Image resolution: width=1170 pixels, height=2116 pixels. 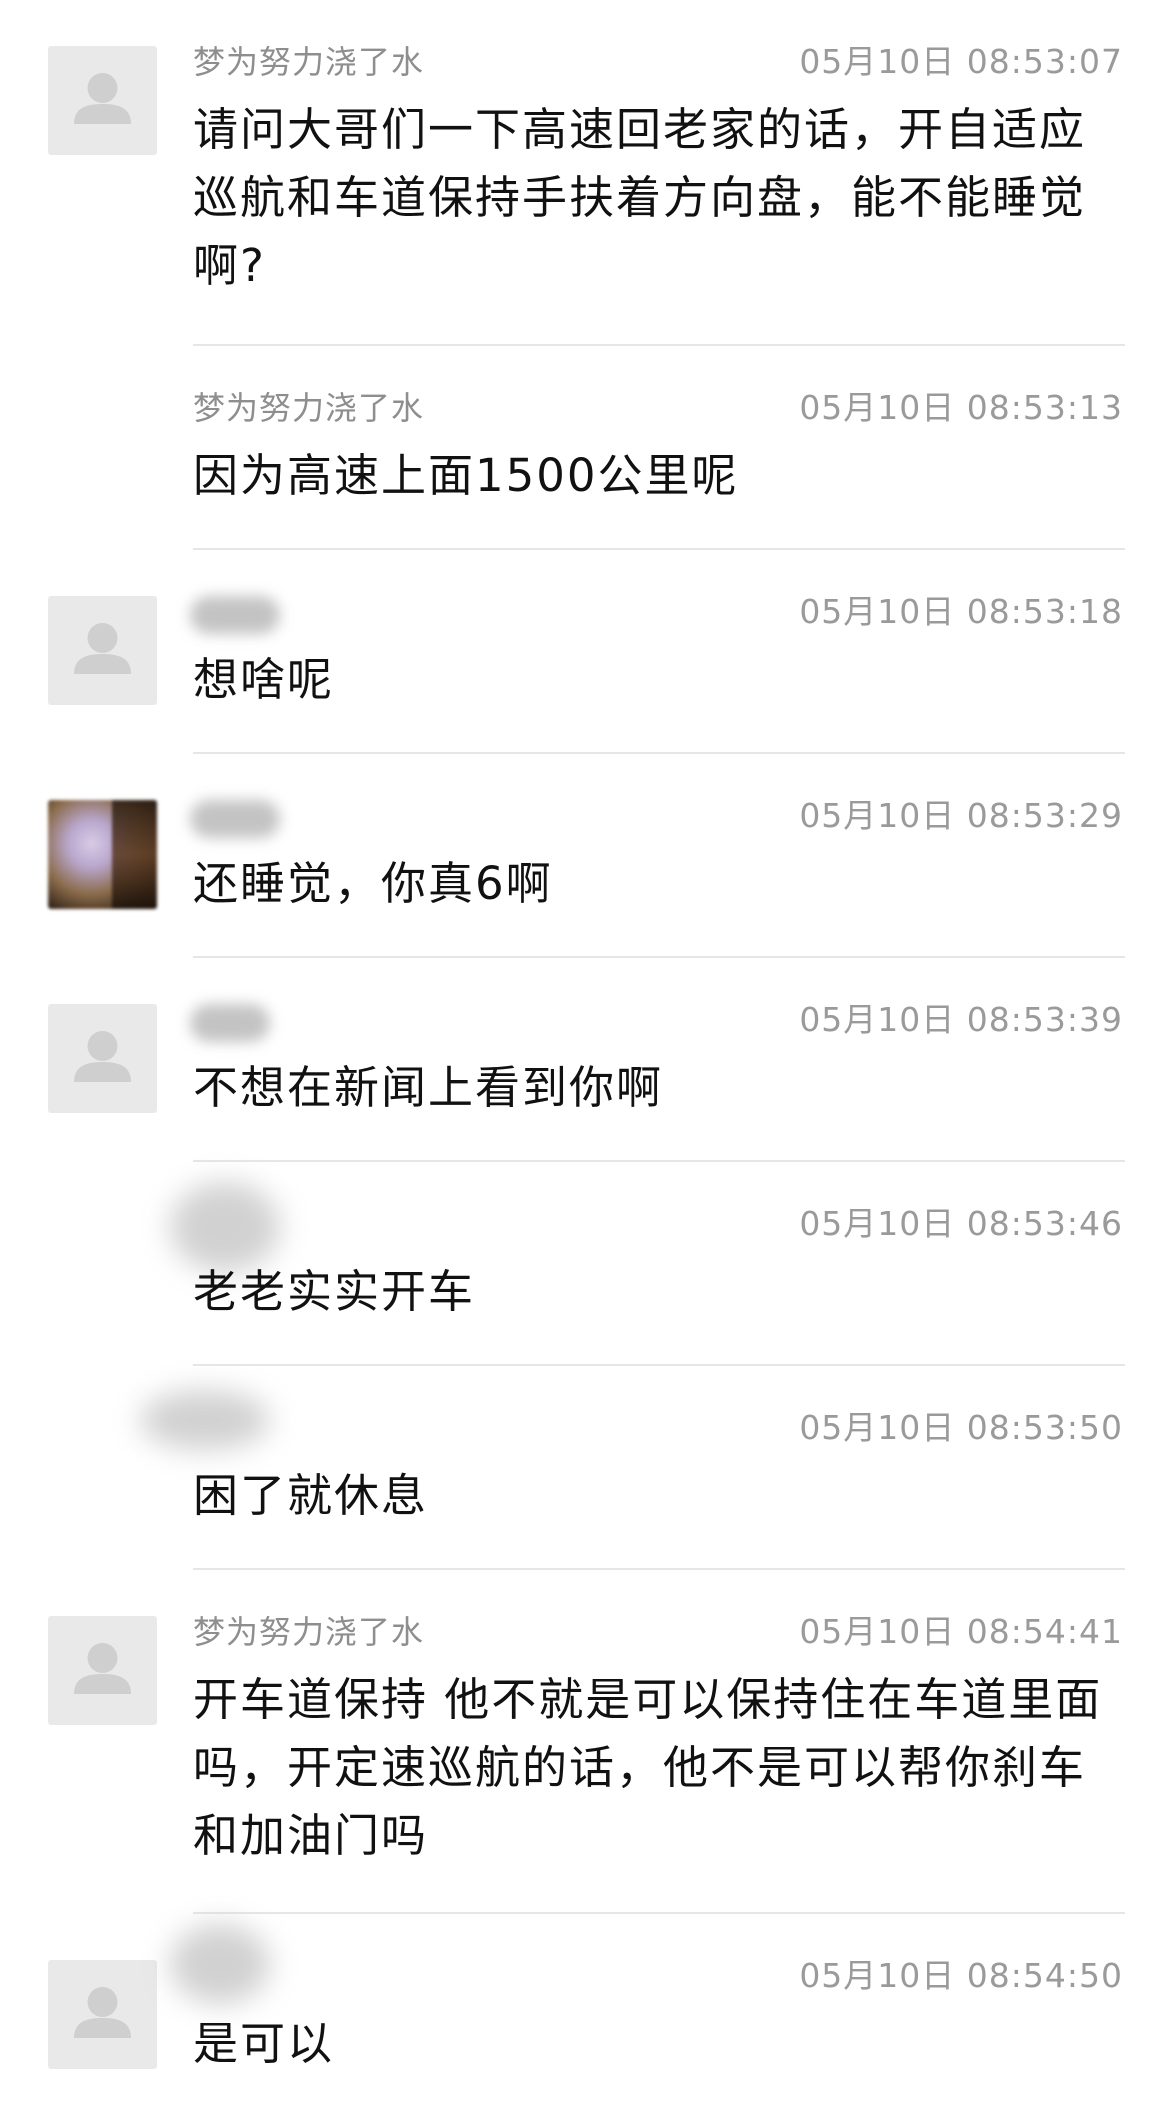 What do you see at coordinates (585, 856) in the screenshot?
I see `list-item: 05月10日 08:53:29 还睡觉，你真6啊` at bounding box center [585, 856].